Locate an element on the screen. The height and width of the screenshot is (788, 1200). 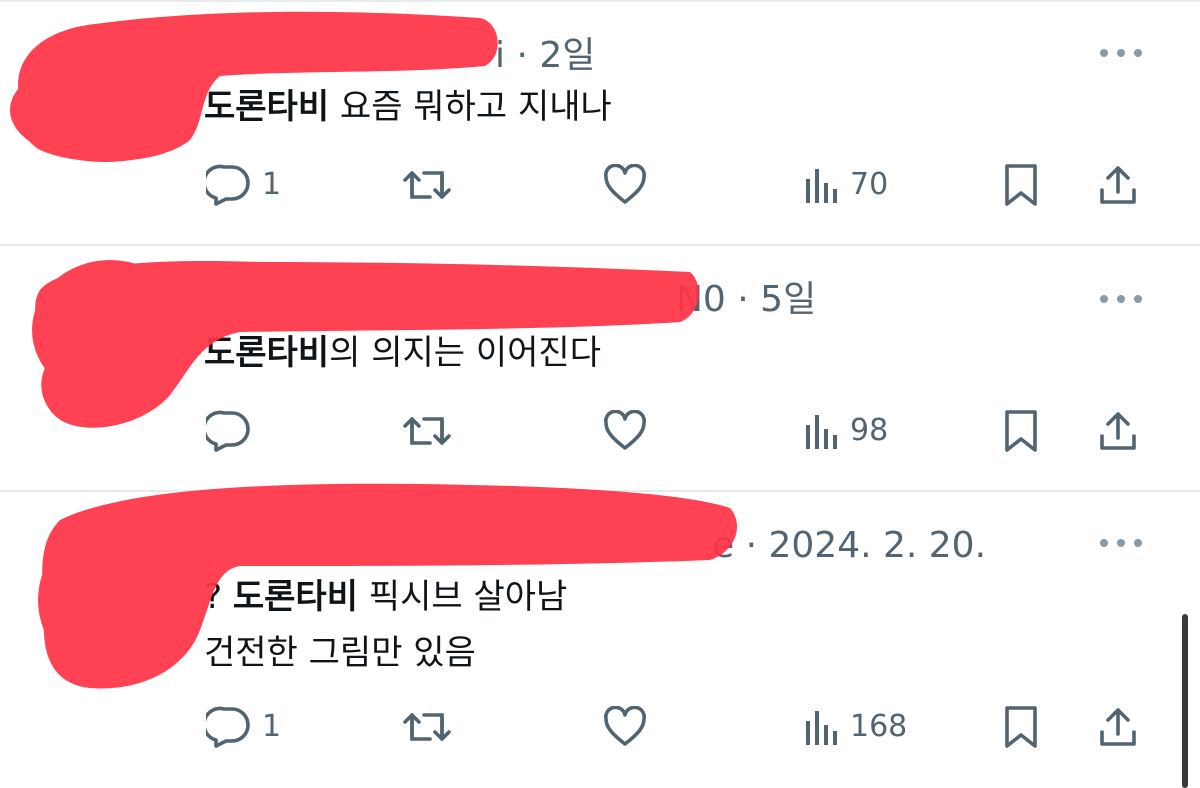
post-meta: N0 · 5일 is located at coordinates (746, 299).